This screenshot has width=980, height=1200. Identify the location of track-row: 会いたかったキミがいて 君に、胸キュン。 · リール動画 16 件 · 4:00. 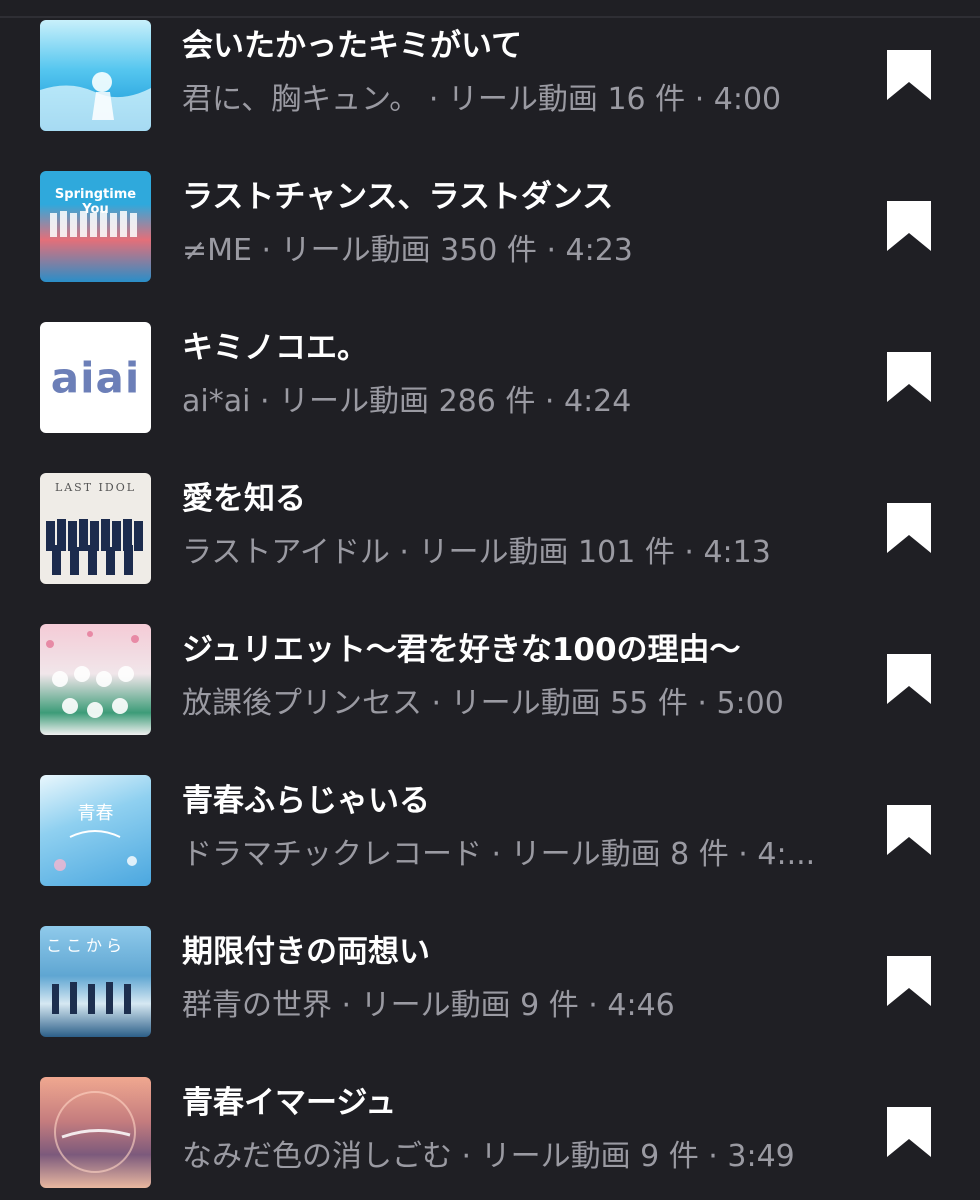
(490, 93).